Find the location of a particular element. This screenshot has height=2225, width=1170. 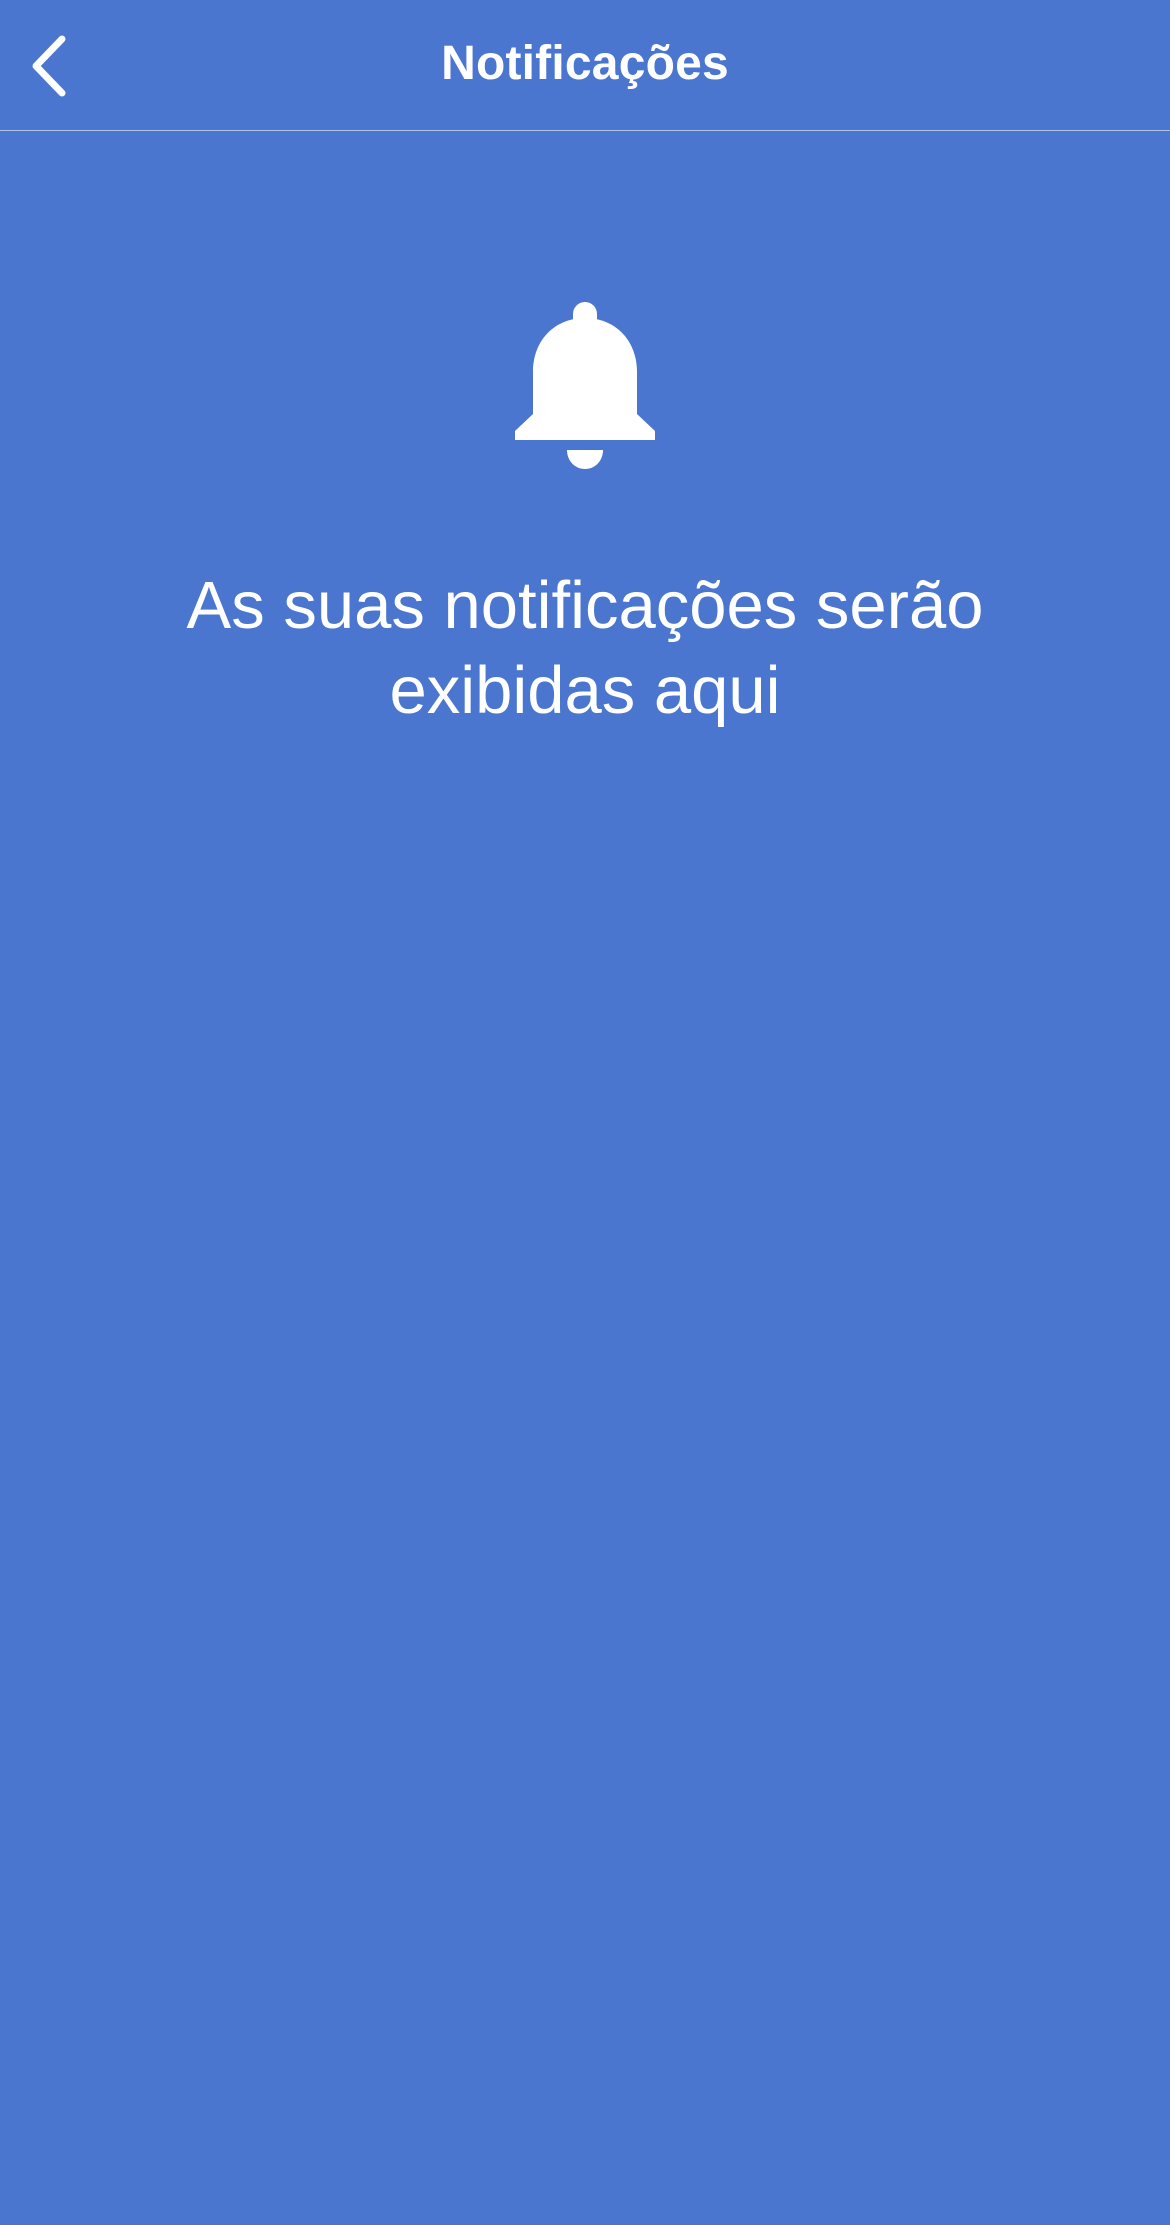

empty-state-message: As suas notificações serão exibidas aqui is located at coordinates (585, 648).